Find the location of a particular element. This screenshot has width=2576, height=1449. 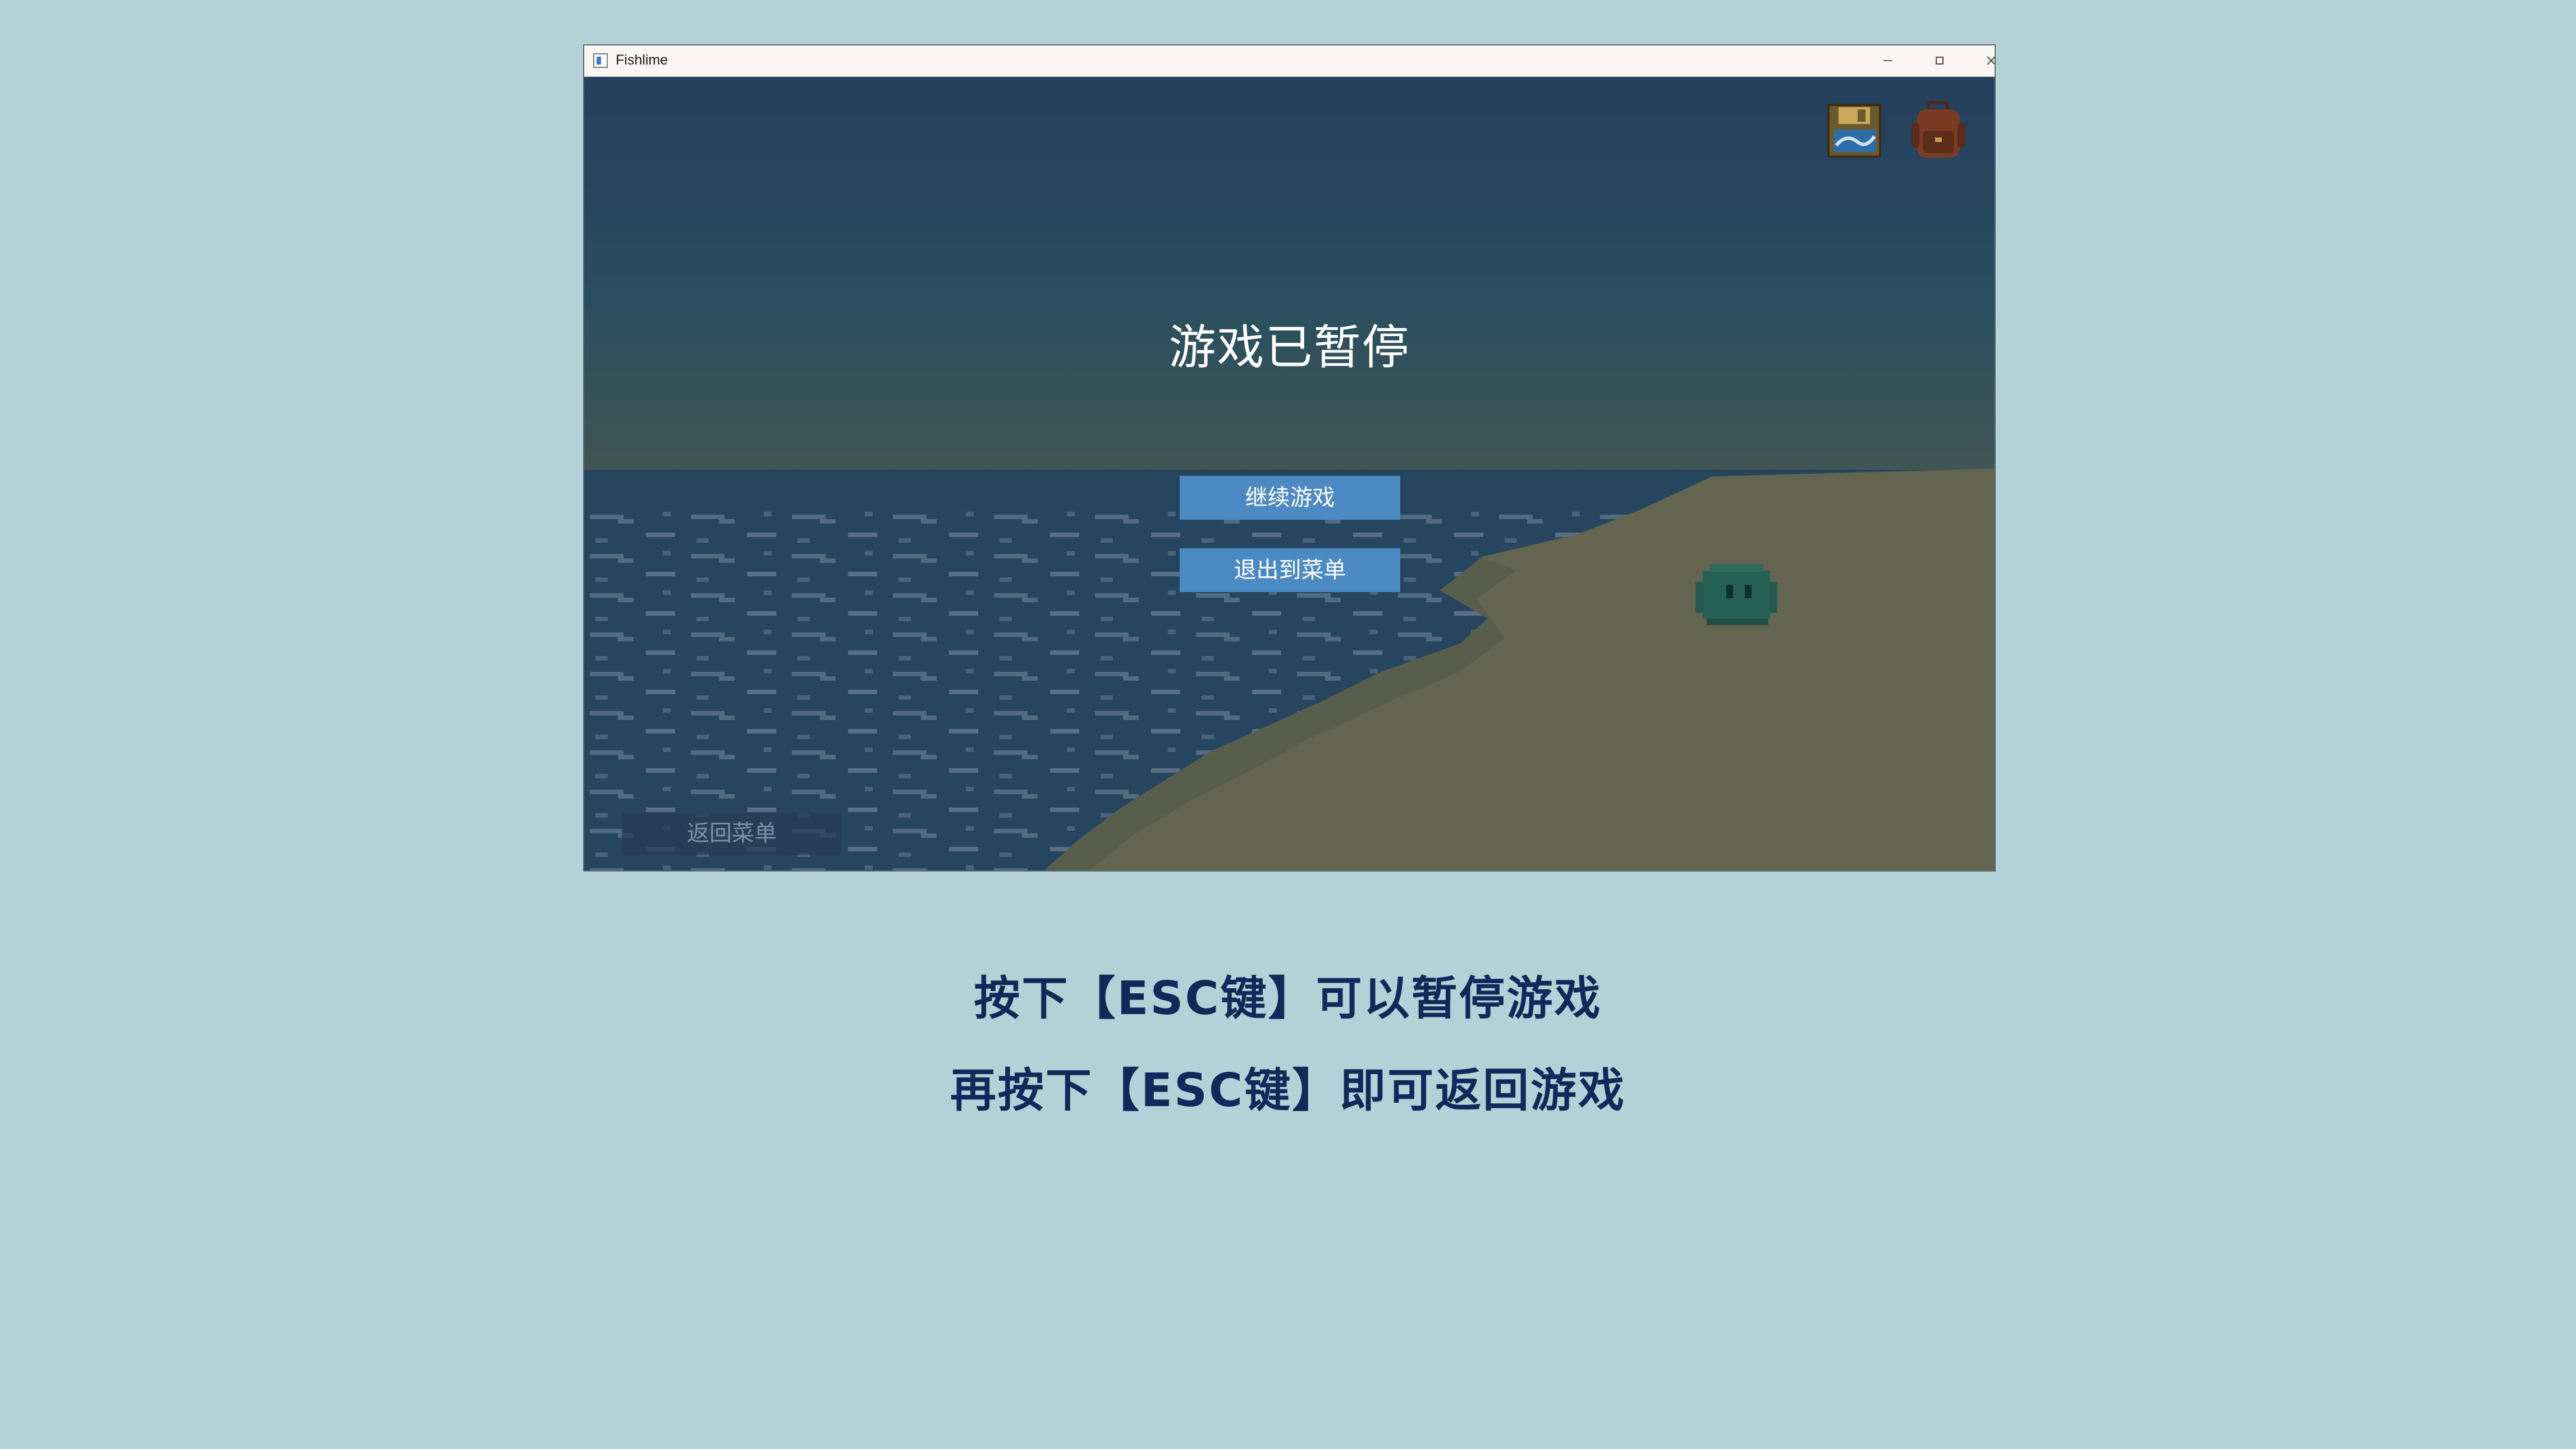

maximize-button is located at coordinates (1939, 60).